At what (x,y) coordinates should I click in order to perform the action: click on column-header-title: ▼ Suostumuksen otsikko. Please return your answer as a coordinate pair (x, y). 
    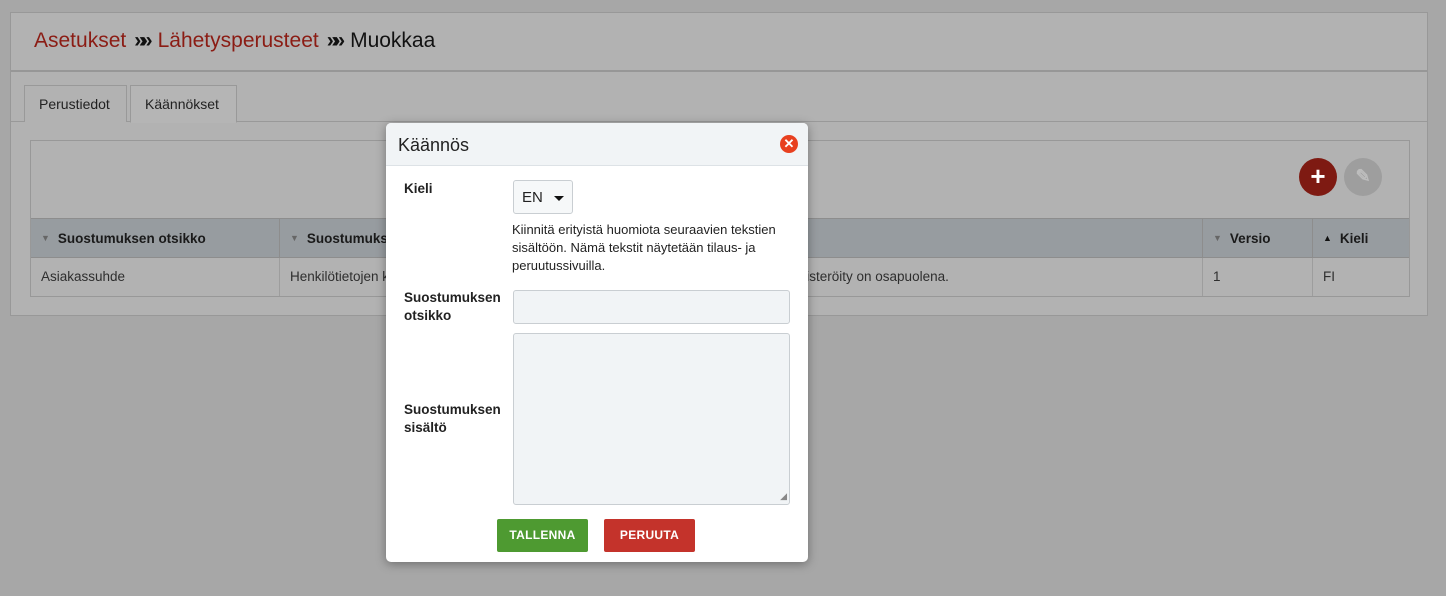
    Looking at the image, I should click on (155, 238).